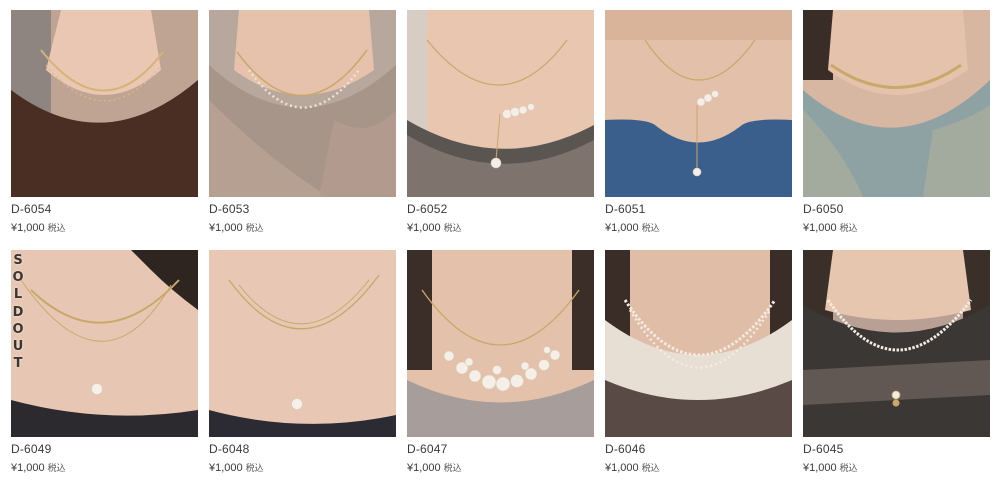 The image size is (1001, 483). Describe the element at coordinates (427, 449) in the screenshot. I see `product-code: D-6047` at that location.